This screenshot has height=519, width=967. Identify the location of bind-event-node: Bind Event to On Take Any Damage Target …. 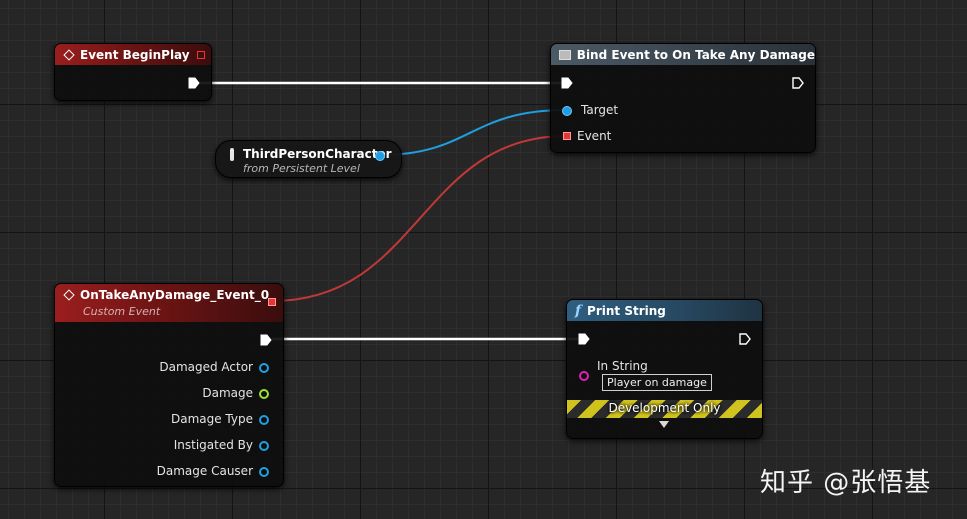
(683, 98).